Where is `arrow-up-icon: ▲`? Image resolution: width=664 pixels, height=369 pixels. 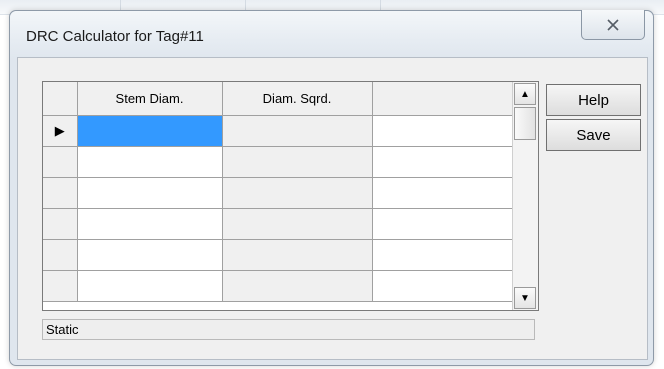
arrow-up-icon: ▲ is located at coordinates (525, 94).